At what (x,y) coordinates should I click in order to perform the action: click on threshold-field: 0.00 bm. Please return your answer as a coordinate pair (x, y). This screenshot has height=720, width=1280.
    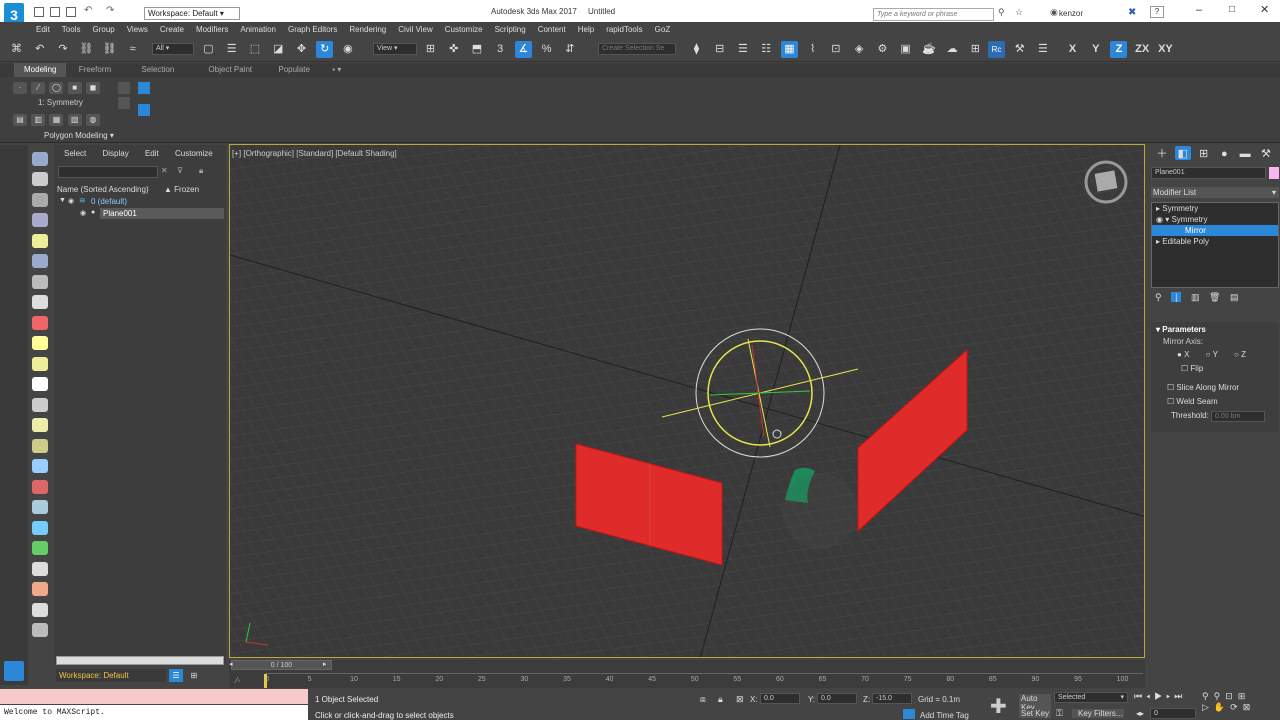
    Looking at the image, I should click on (1238, 416).